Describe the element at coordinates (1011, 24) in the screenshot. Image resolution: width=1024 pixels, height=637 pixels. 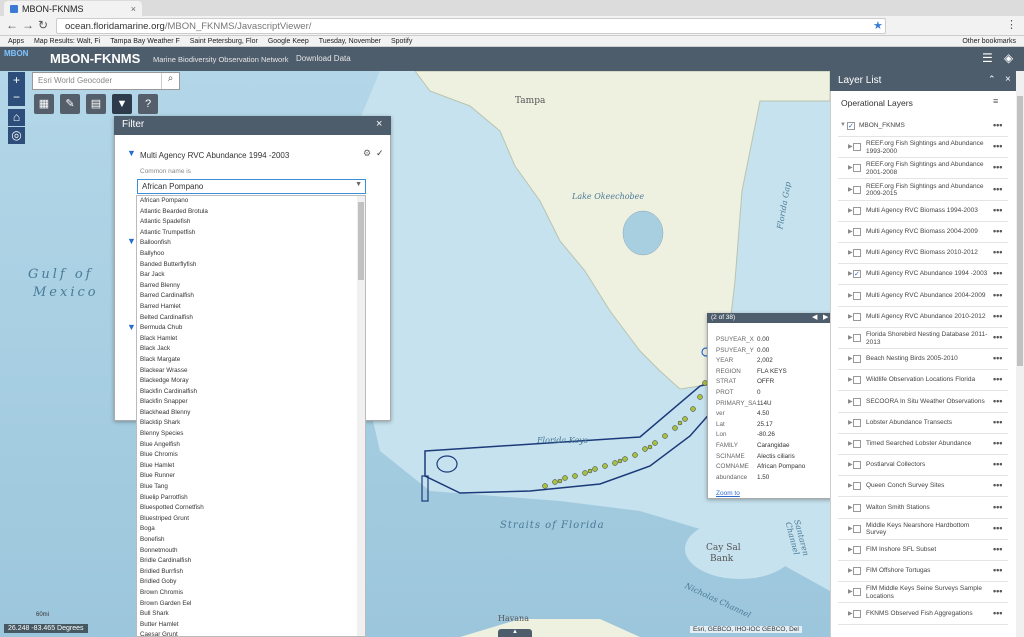
I see `menu-icon: ⋮` at that location.